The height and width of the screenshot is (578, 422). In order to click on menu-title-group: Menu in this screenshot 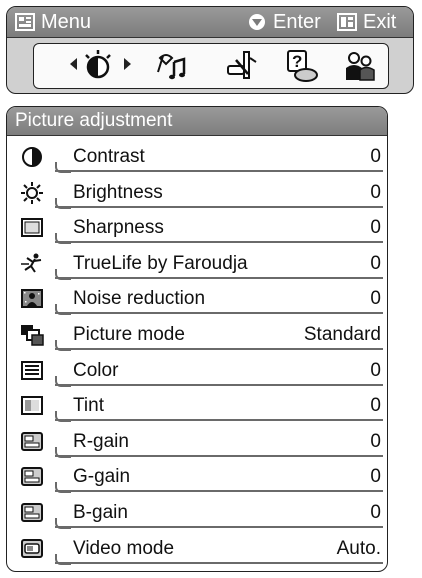, I will do `click(53, 22)`.